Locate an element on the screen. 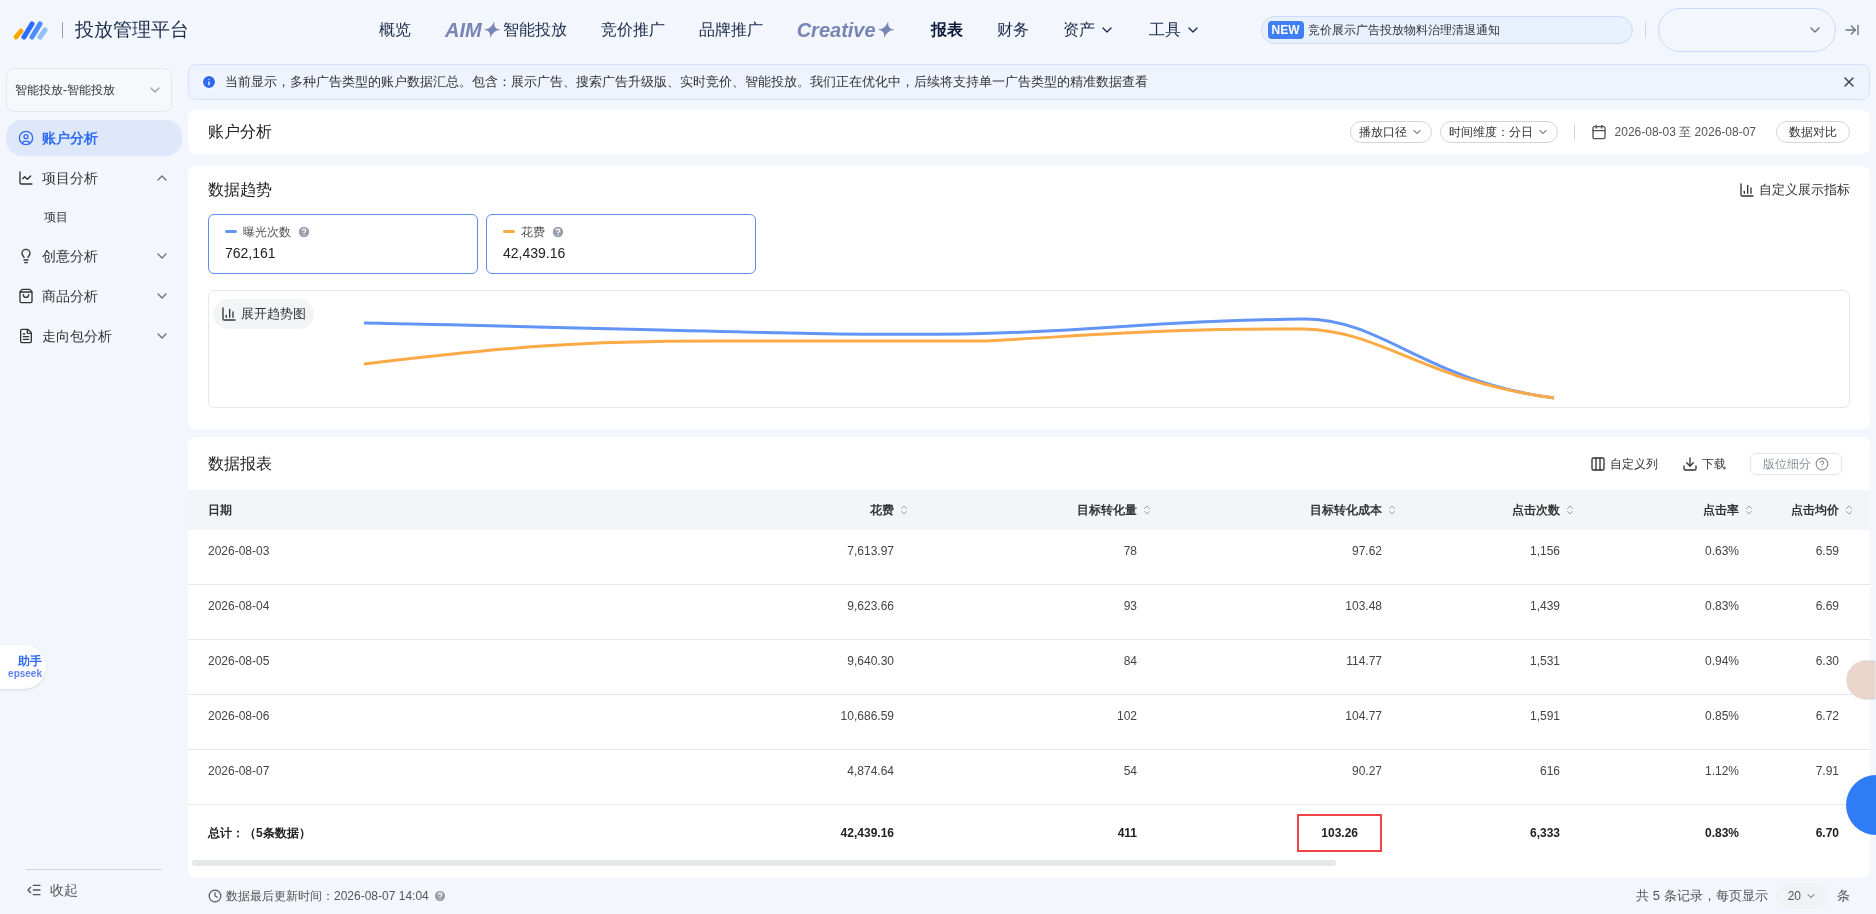  table-cell-text: 1,156 is located at coordinates (1544, 552).